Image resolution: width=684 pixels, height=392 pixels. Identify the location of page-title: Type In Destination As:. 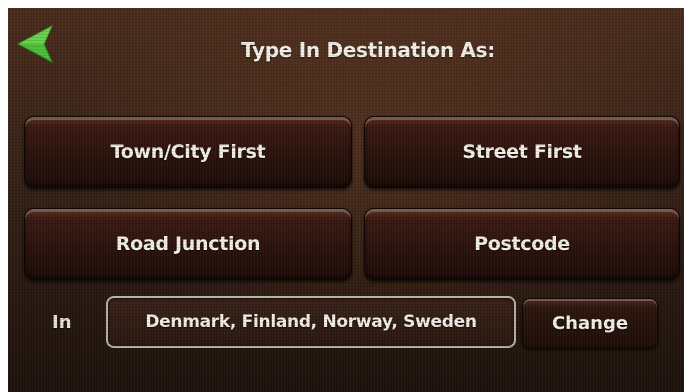
(368, 50).